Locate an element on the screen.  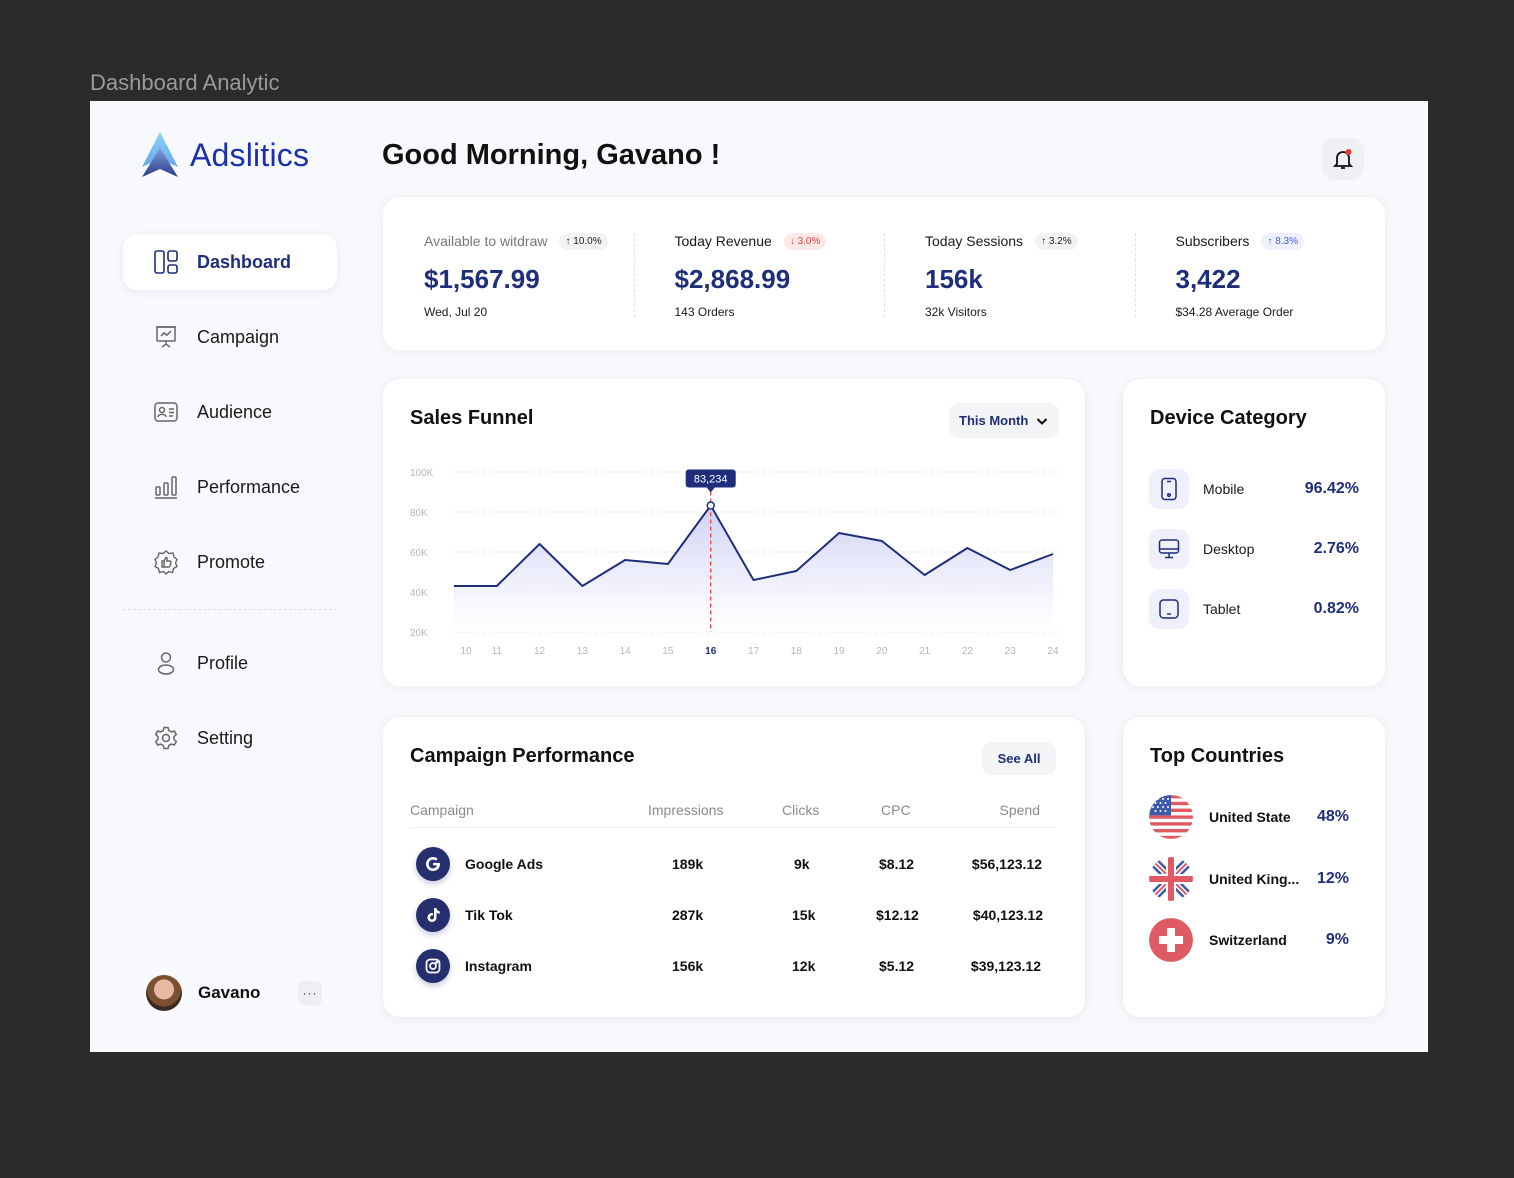
stat-sub: 32k Visitors is located at coordinates (956, 312).